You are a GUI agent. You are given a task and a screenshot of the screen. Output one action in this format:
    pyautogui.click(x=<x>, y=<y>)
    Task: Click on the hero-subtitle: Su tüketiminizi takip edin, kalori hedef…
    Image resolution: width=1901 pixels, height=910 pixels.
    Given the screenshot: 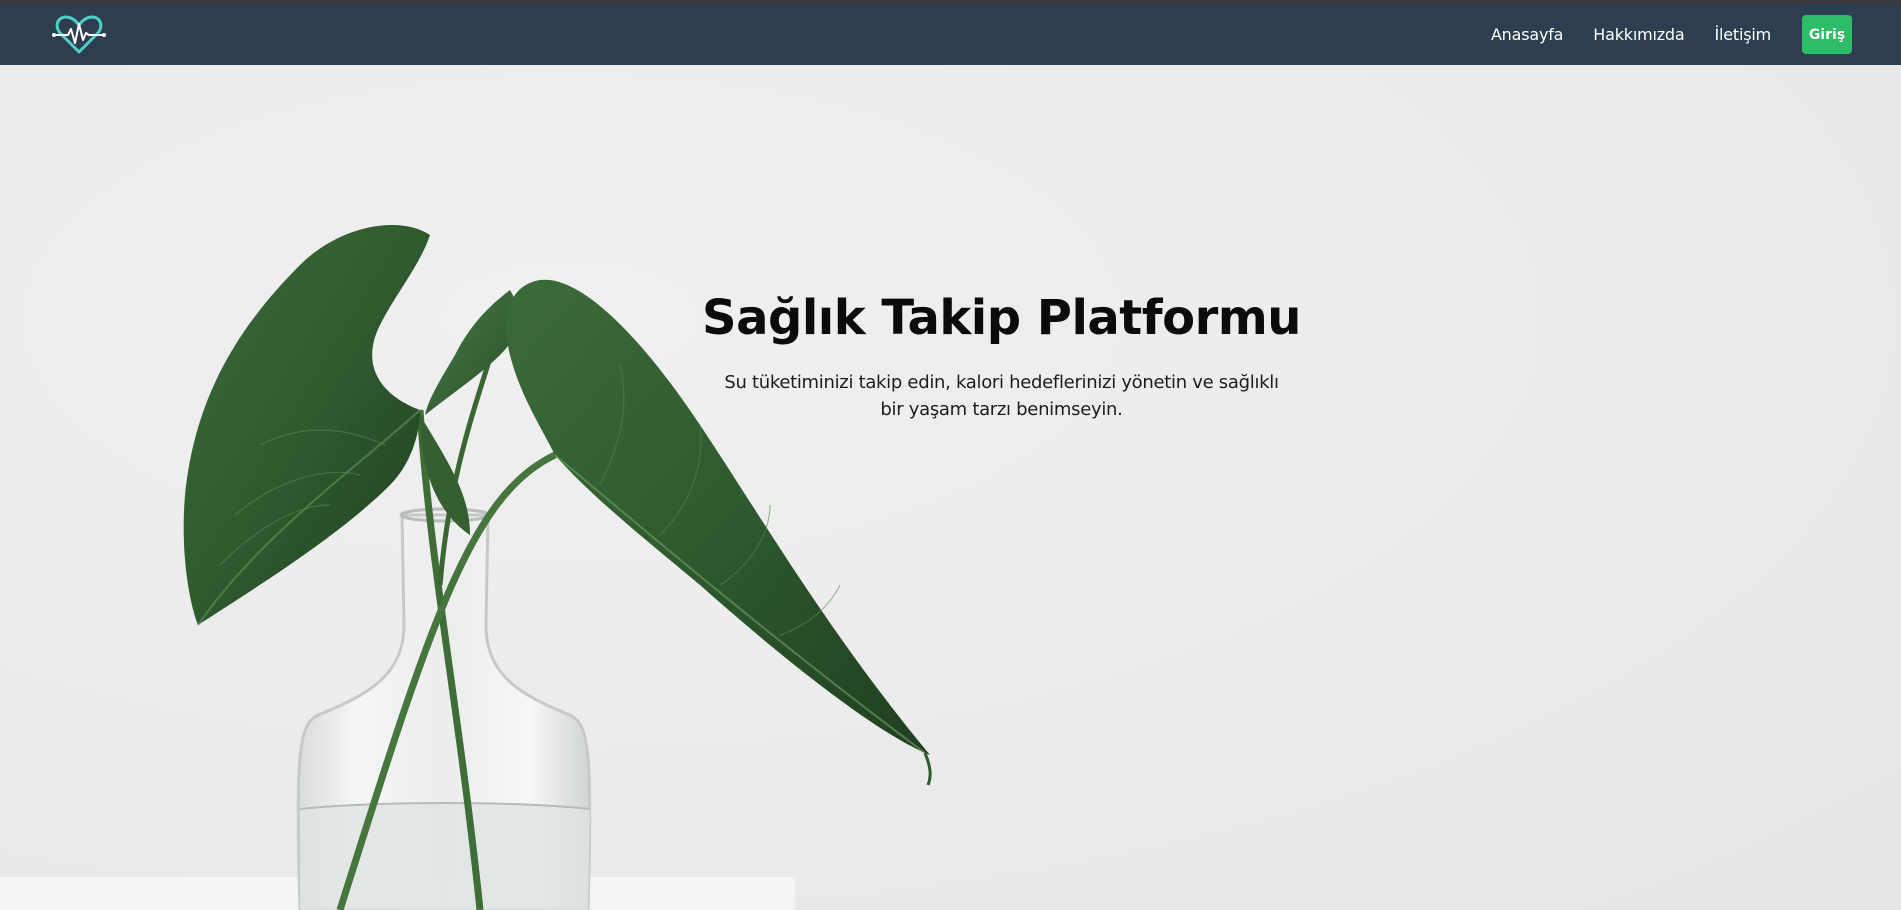 What is the action you would take?
    pyautogui.click(x=1001, y=396)
    